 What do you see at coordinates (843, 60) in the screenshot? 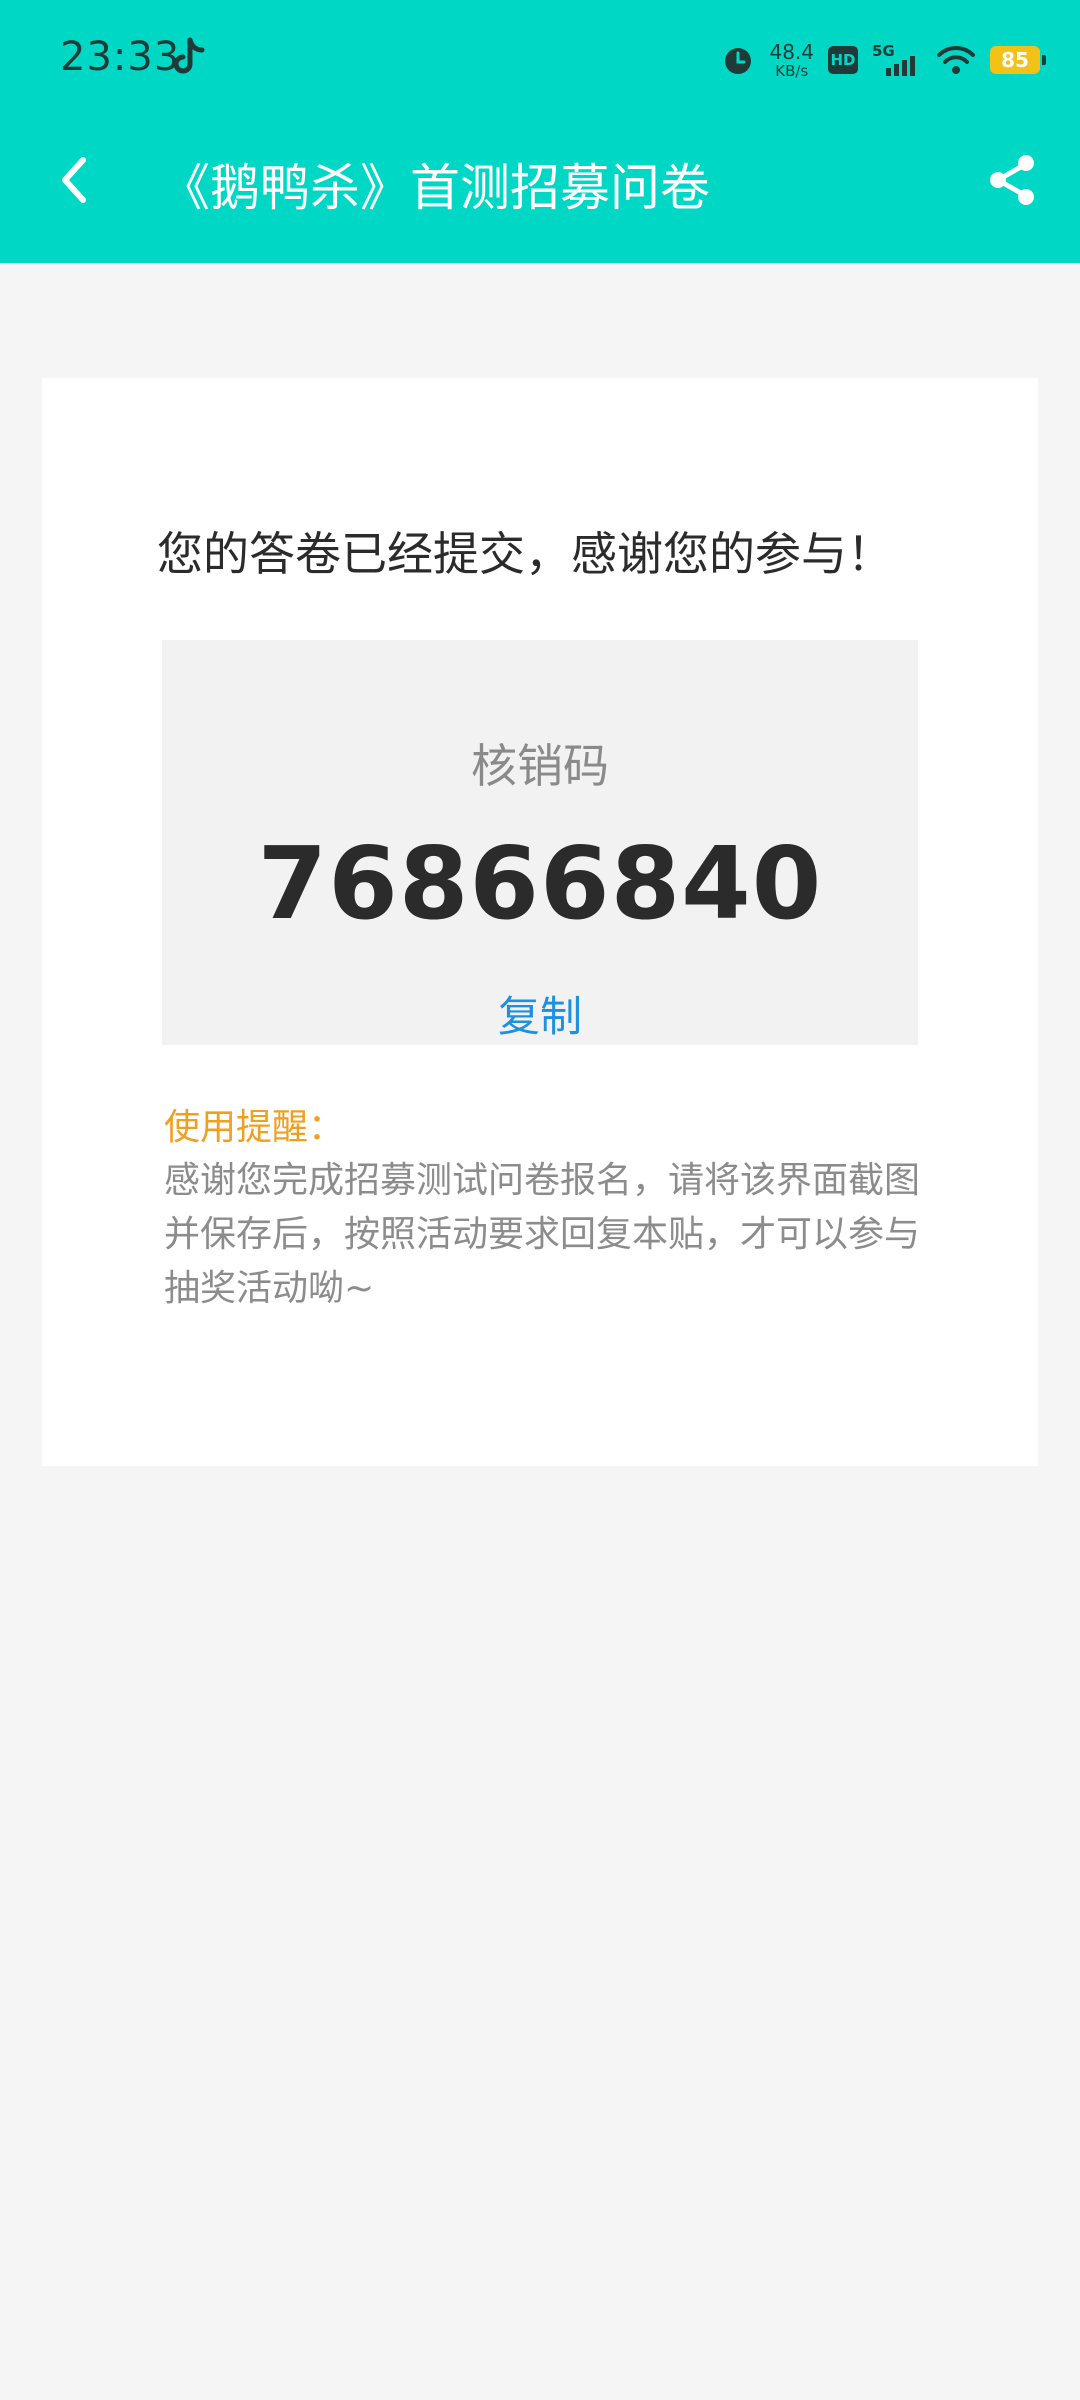
I see `hd-badge: HD` at bounding box center [843, 60].